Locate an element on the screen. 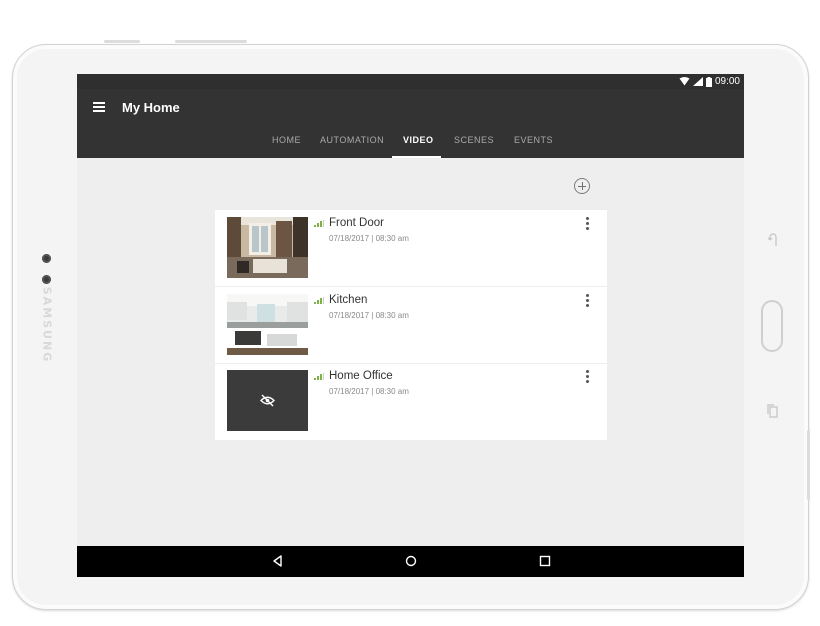 This screenshot has height=626, width=820. add-circle-icon is located at coordinates (582, 186).